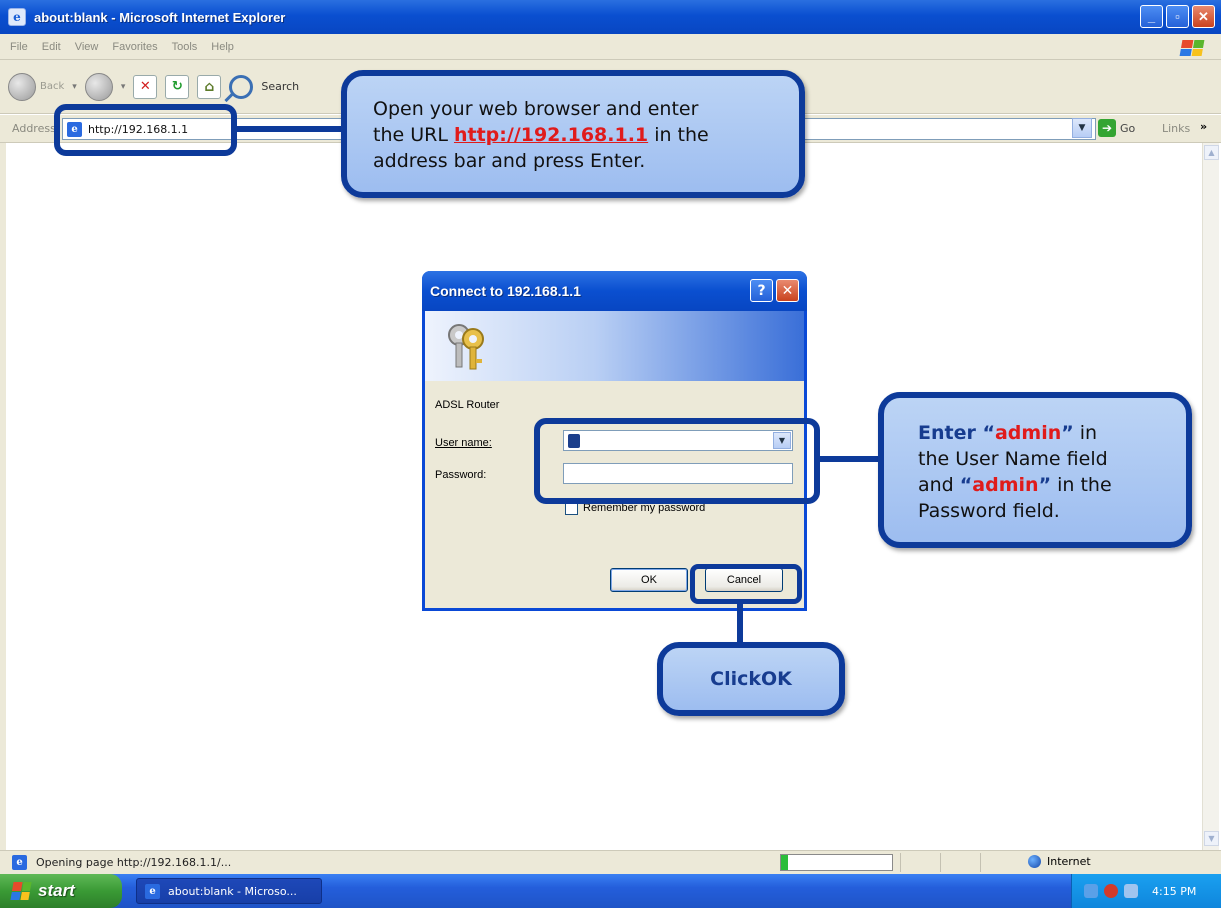 The width and height of the screenshot is (1221, 908). What do you see at coordinates (678, 135) in the screenshot?
I see `url-callout-text-end: in the` at bounding box center [678, 135].